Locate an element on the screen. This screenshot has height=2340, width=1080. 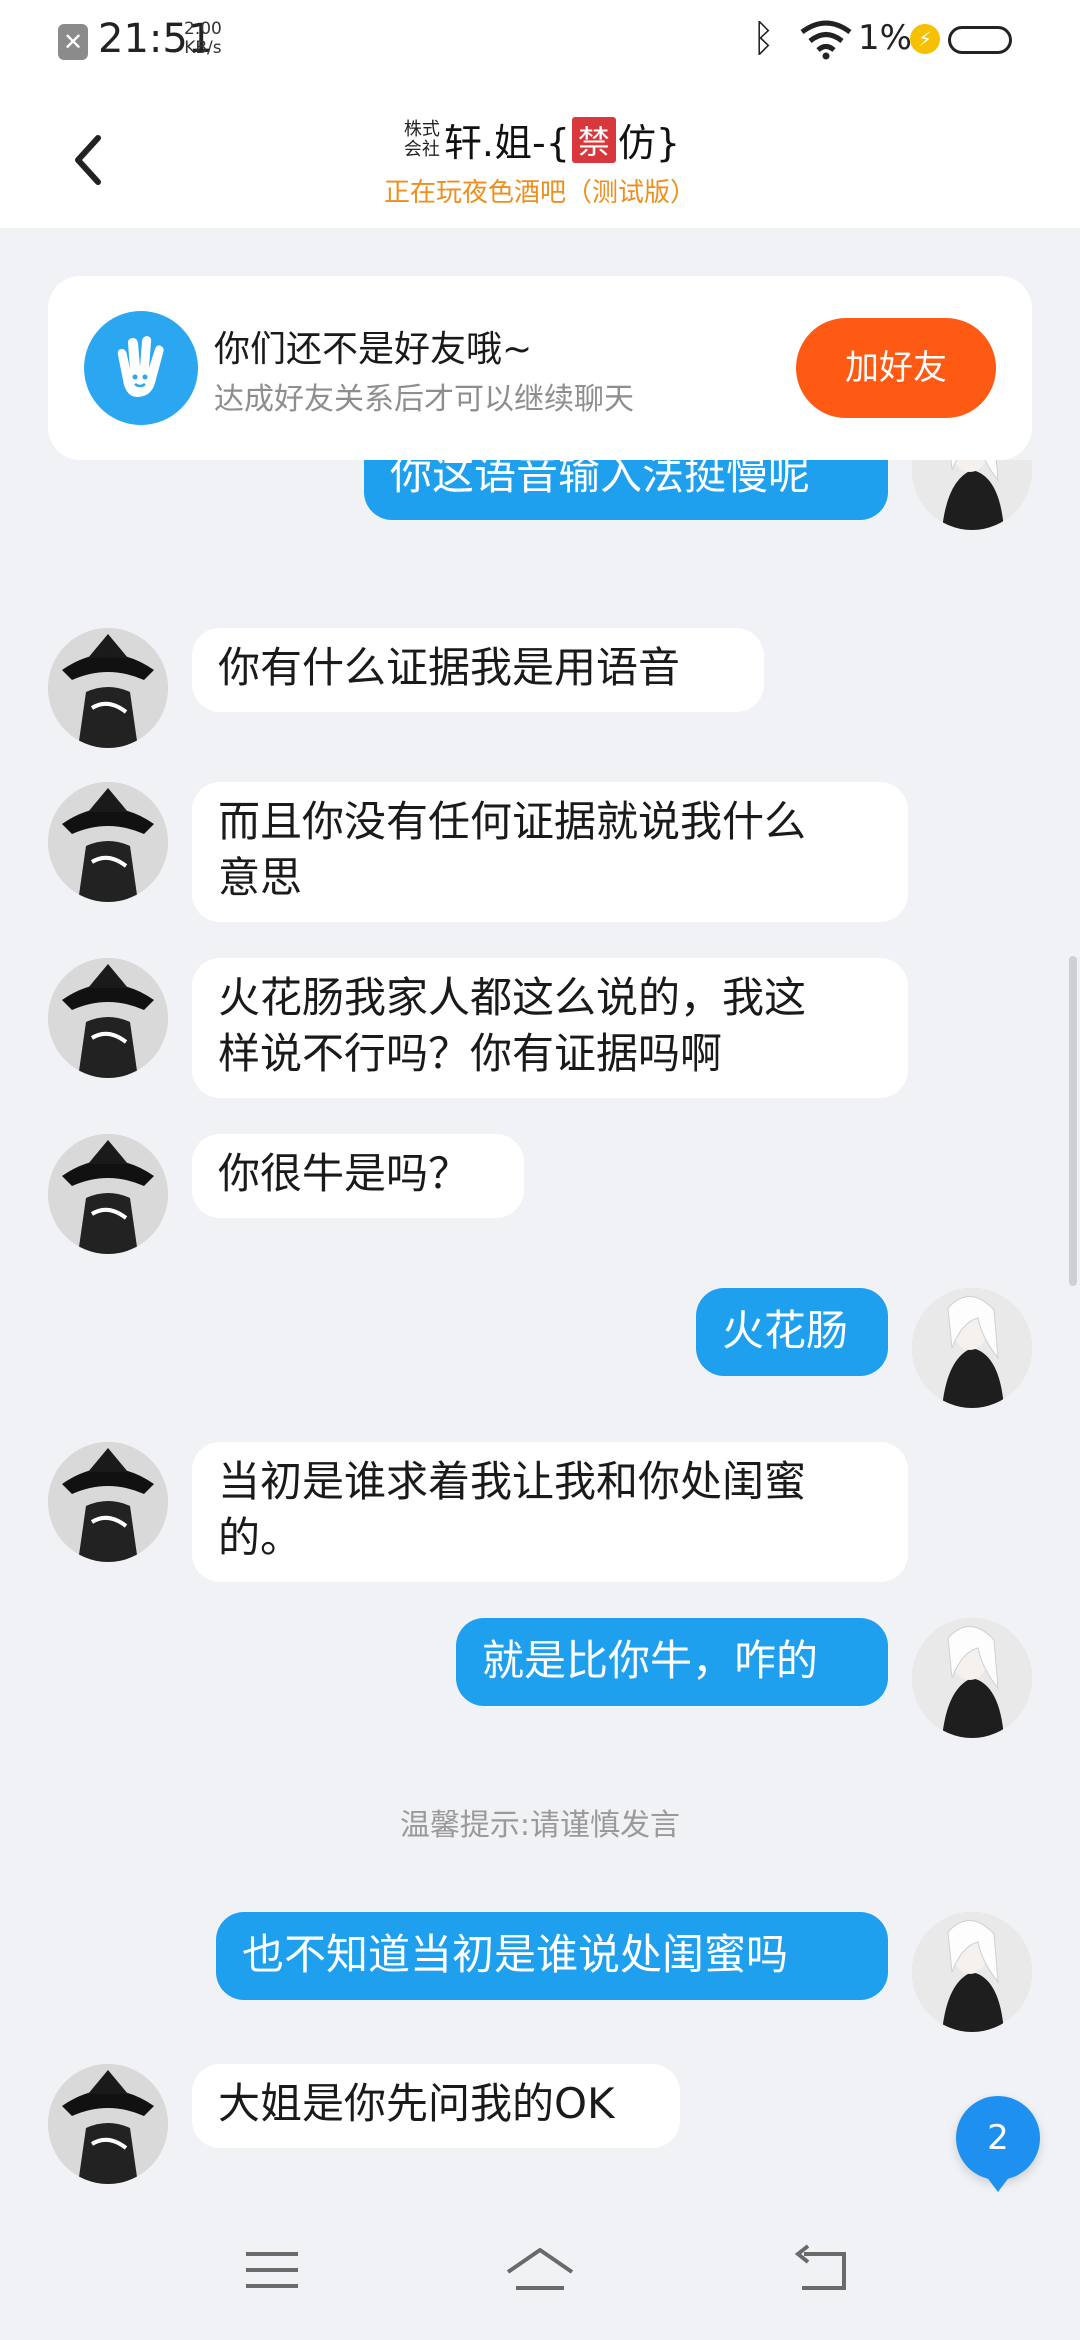
friend-request-card: 你们还不是好友哦~ 达成好友关系后才可以继续聊天 加好友 is located at coordinates (540, 368).